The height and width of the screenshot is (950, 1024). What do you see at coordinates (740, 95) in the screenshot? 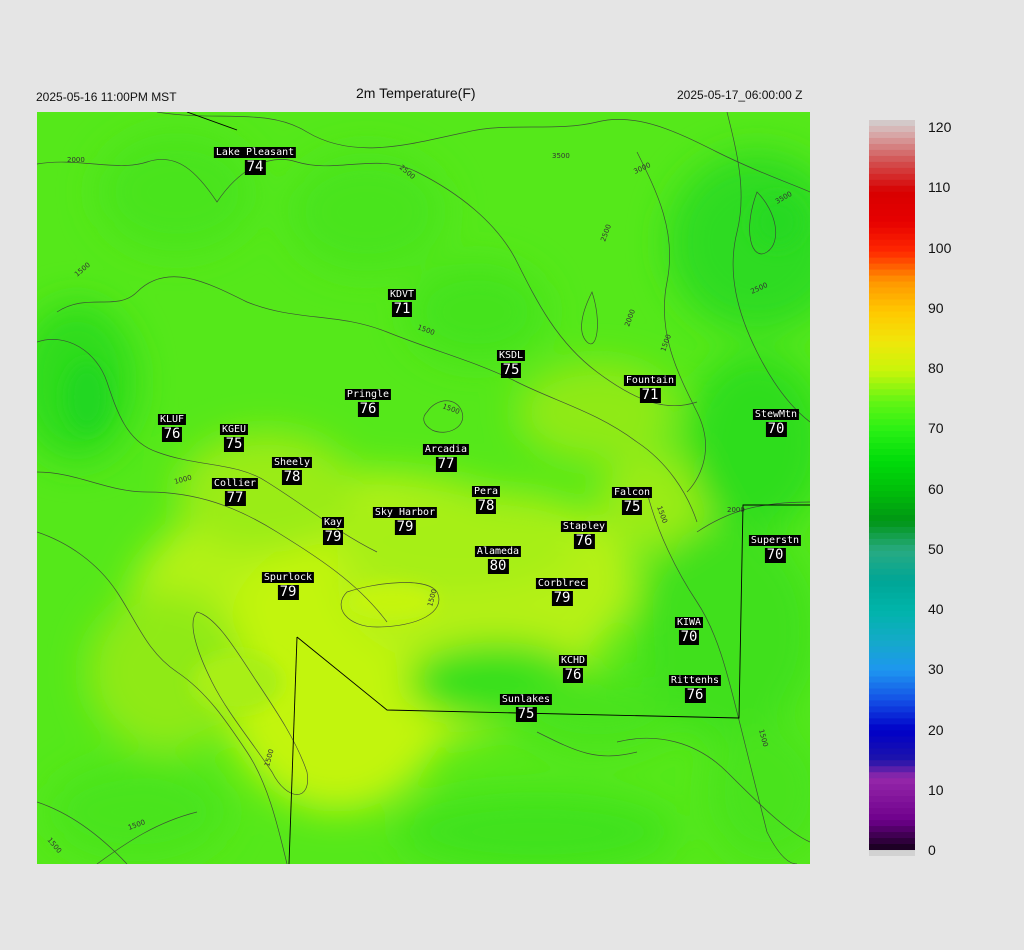
I see `valid-time-utc: 2025-05-17_06:00:00 Z` at bounding box center [740, 95].